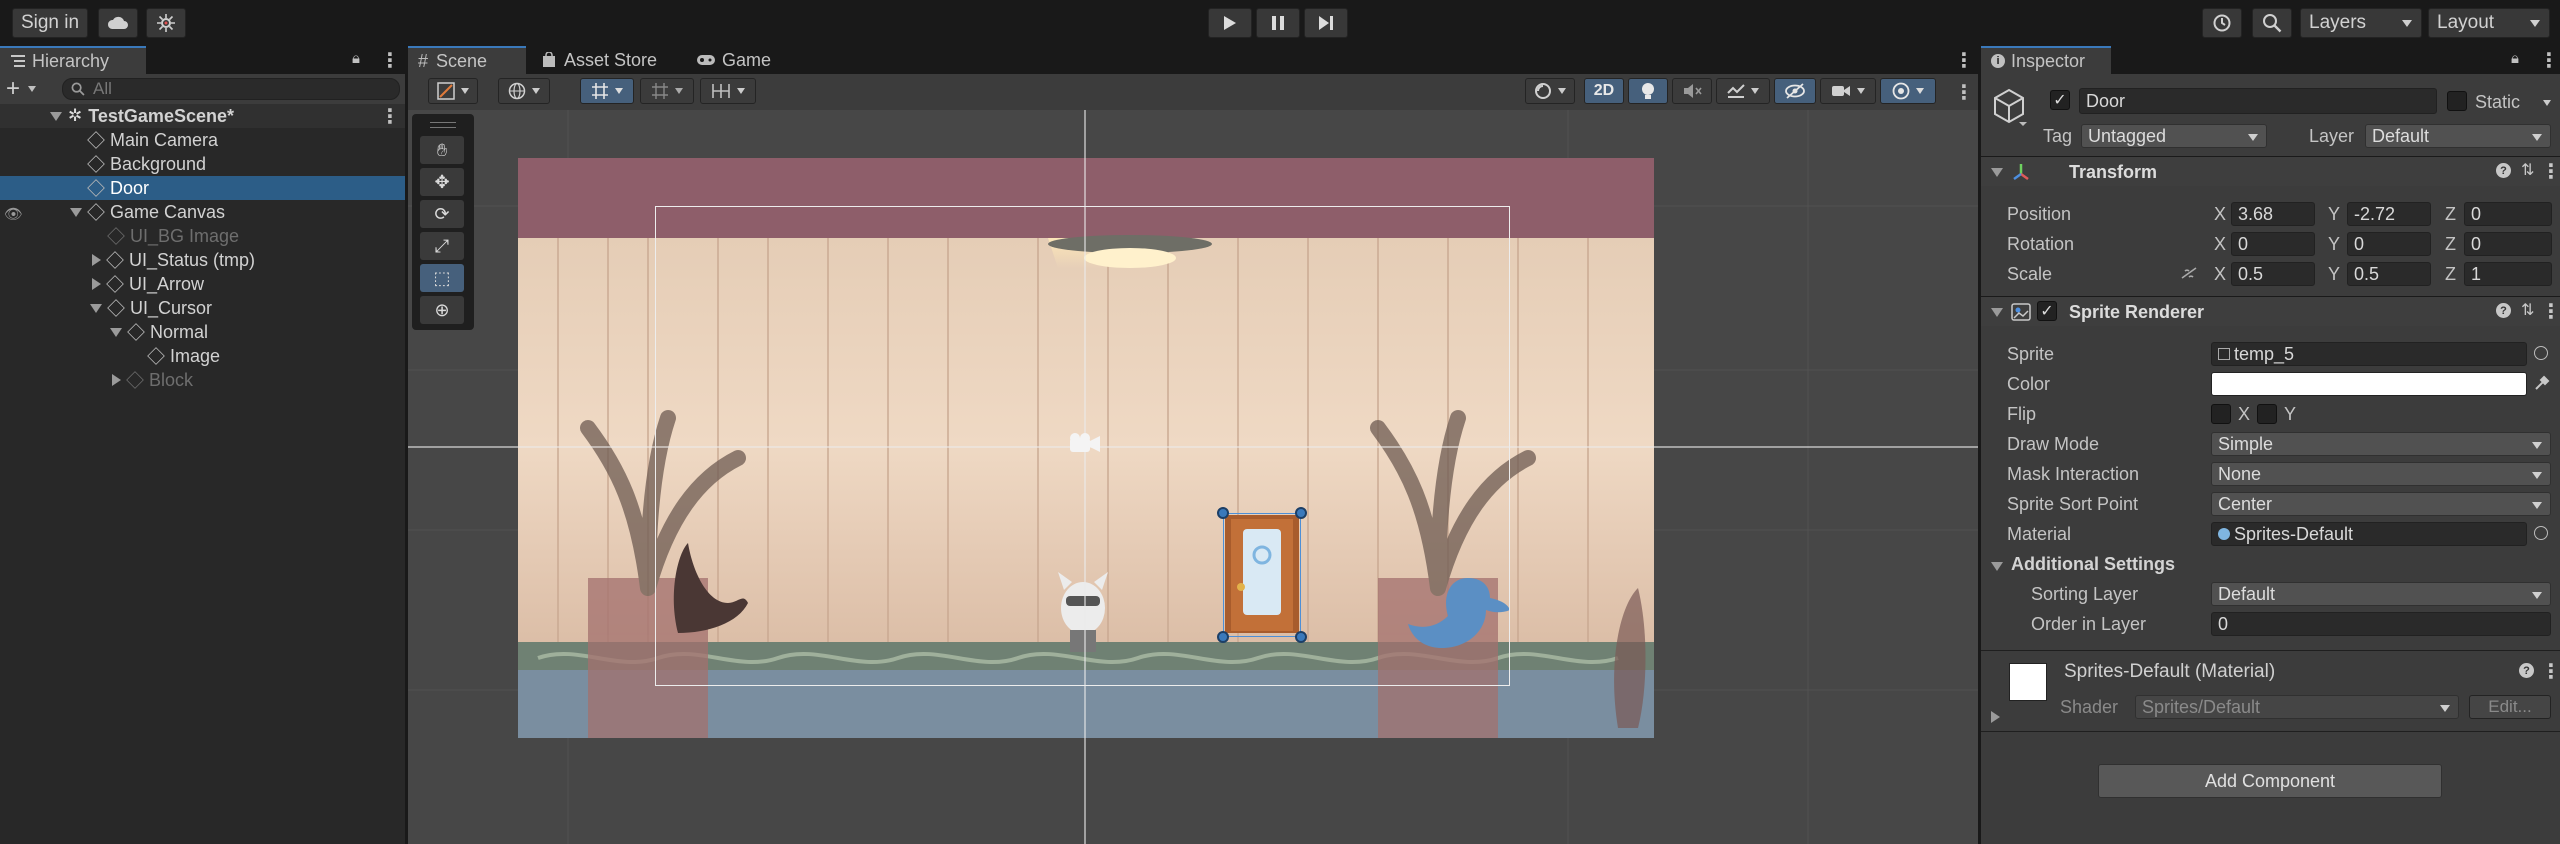 The image size is (2560, 844). I want to click on hierarchy-item: Normal, so click(202, 332).